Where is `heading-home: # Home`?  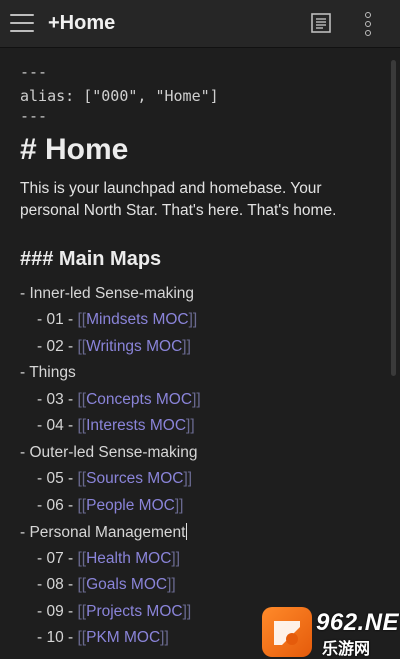 heading-home: # Home is located at coordinates (74, 149).